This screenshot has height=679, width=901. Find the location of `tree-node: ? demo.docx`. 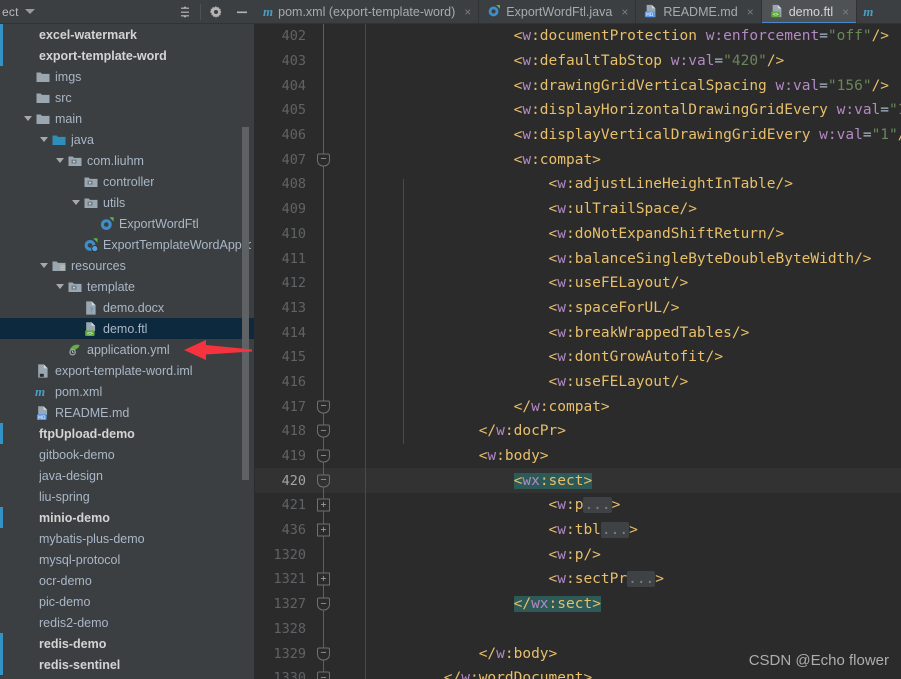

tree-node: ? demo.docx is located at coordinates (127, 307).